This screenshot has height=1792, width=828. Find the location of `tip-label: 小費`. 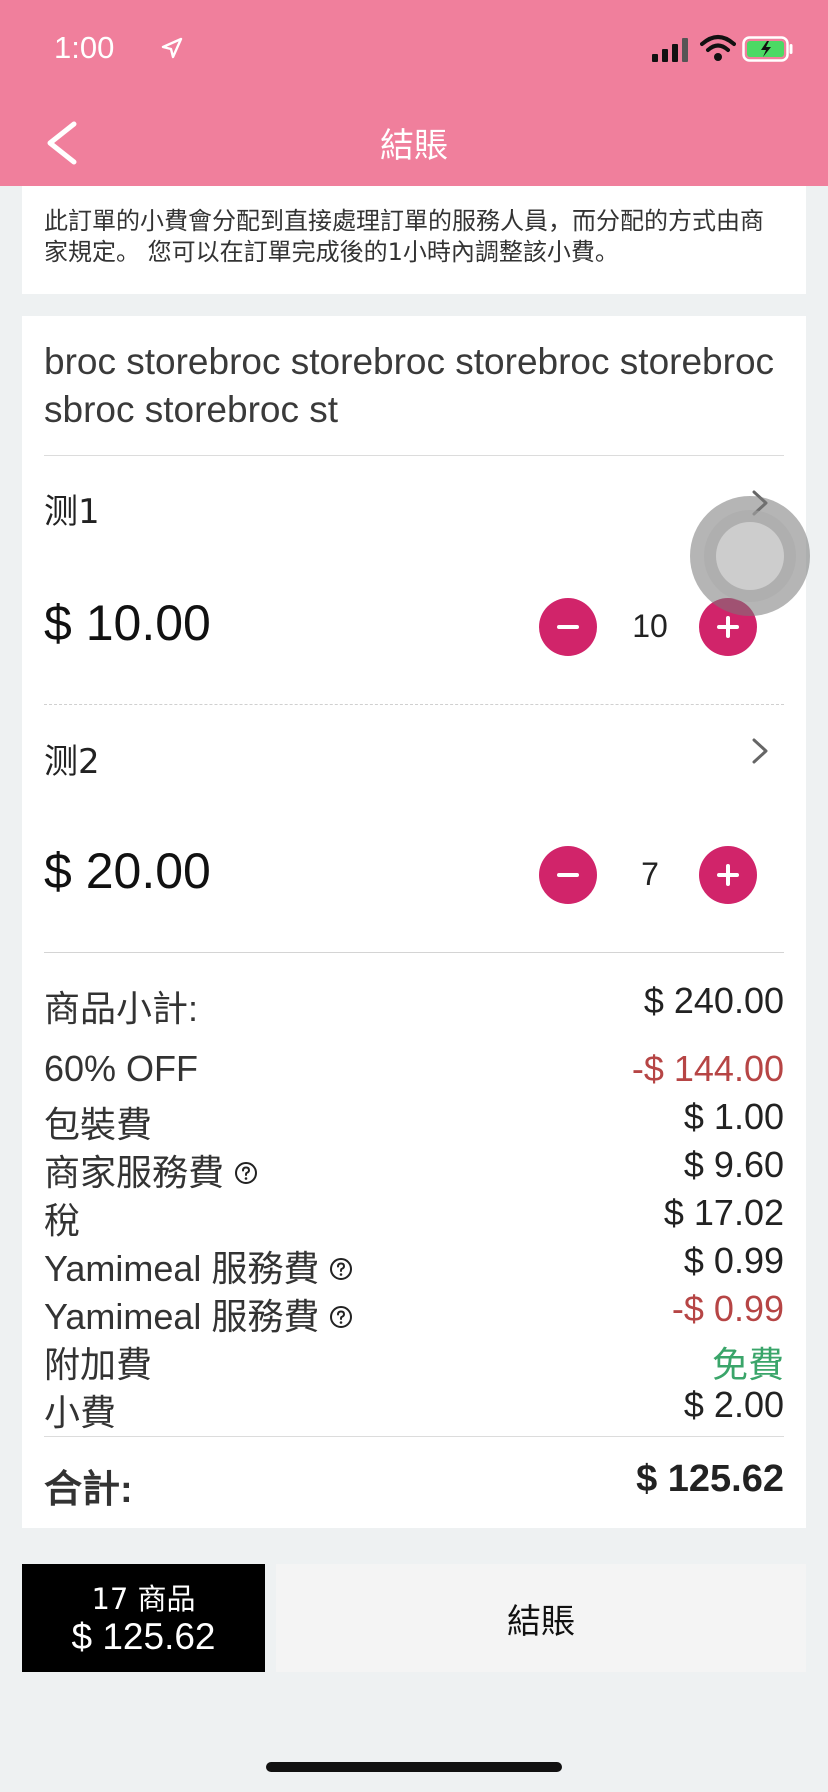

tip-label: 小費 is located at coordinates (80, 1412).